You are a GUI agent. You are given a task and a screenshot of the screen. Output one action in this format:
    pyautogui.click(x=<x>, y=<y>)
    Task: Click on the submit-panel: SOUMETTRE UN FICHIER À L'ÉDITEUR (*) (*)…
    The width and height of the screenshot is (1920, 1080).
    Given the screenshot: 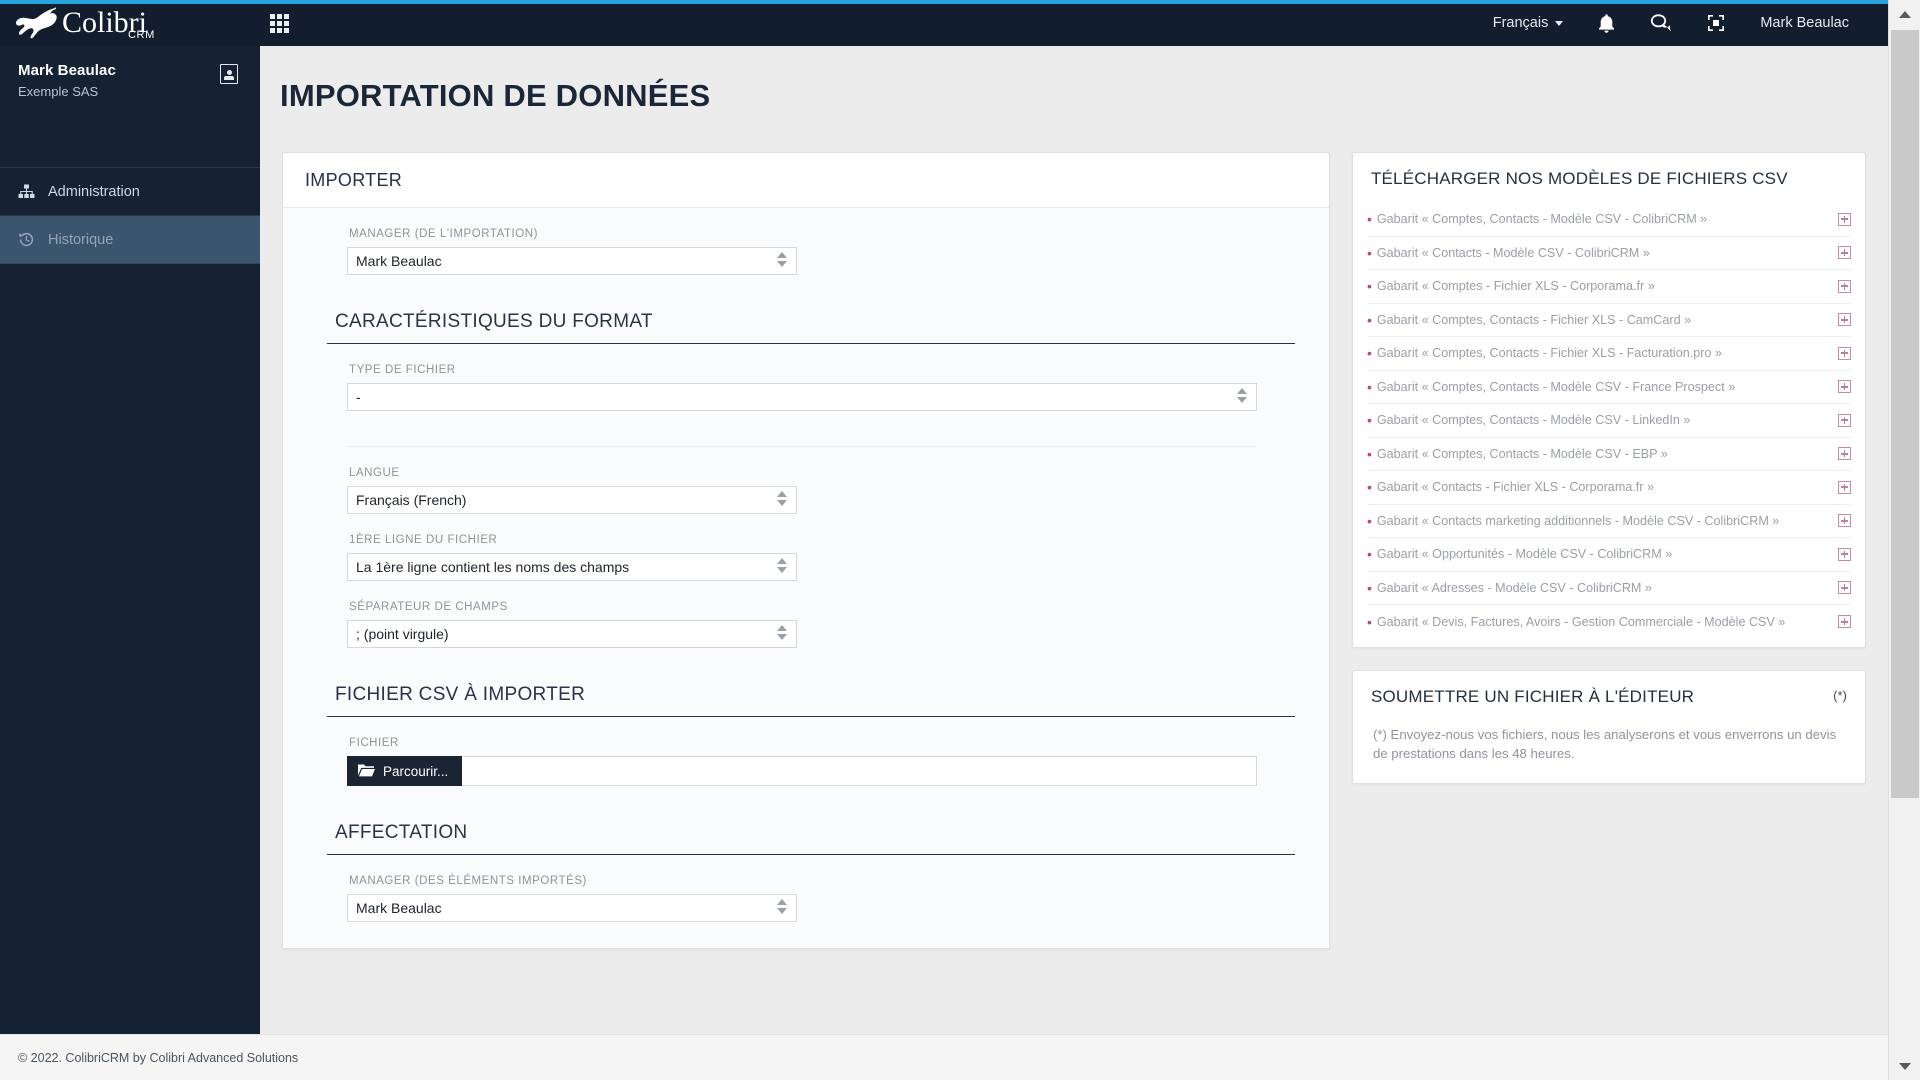 What is the action you would take?
    pyautogui.click(x=1608, y=726)
    